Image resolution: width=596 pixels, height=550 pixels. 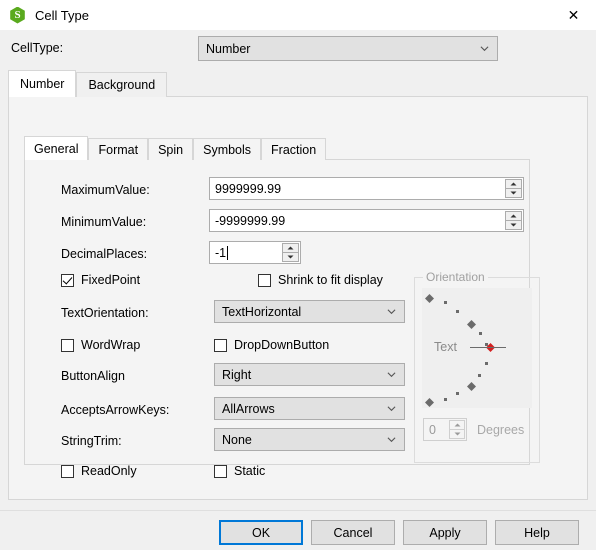 What do you see at coordinates (221, 252) in the screenshot?
I see `decimal-places-text: -1` at bounding box center [221, 252].